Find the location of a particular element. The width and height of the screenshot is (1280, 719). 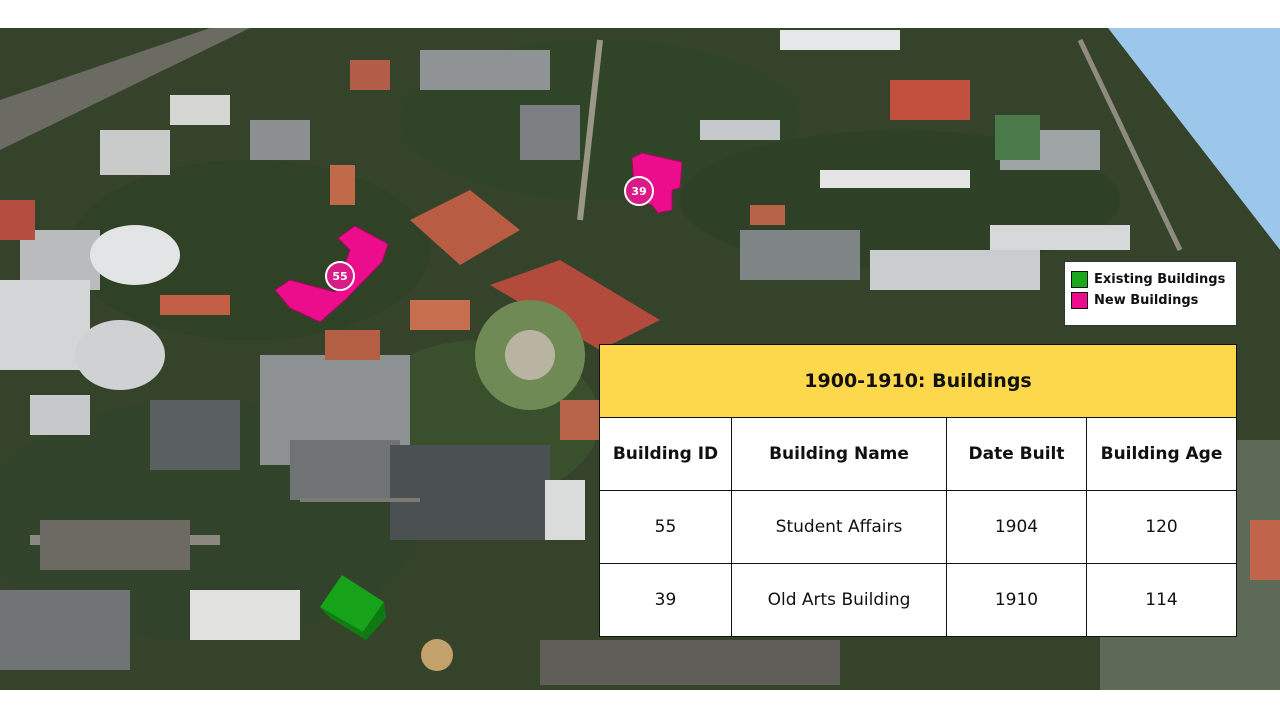

table-title: 1900-1910: Buildings is located at coordinates (918, 381).